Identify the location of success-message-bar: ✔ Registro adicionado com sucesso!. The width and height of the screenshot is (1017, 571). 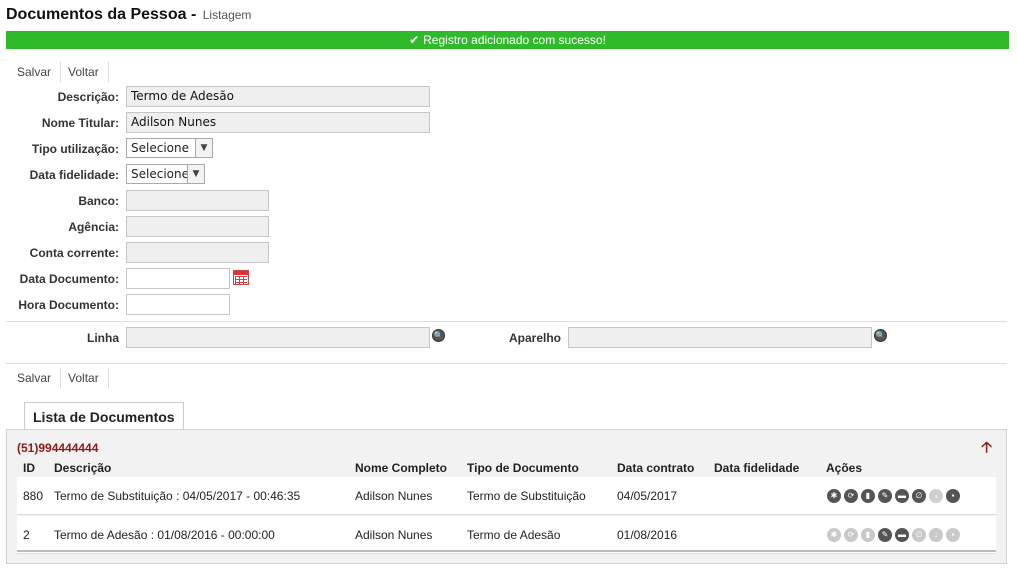
(507, 40).